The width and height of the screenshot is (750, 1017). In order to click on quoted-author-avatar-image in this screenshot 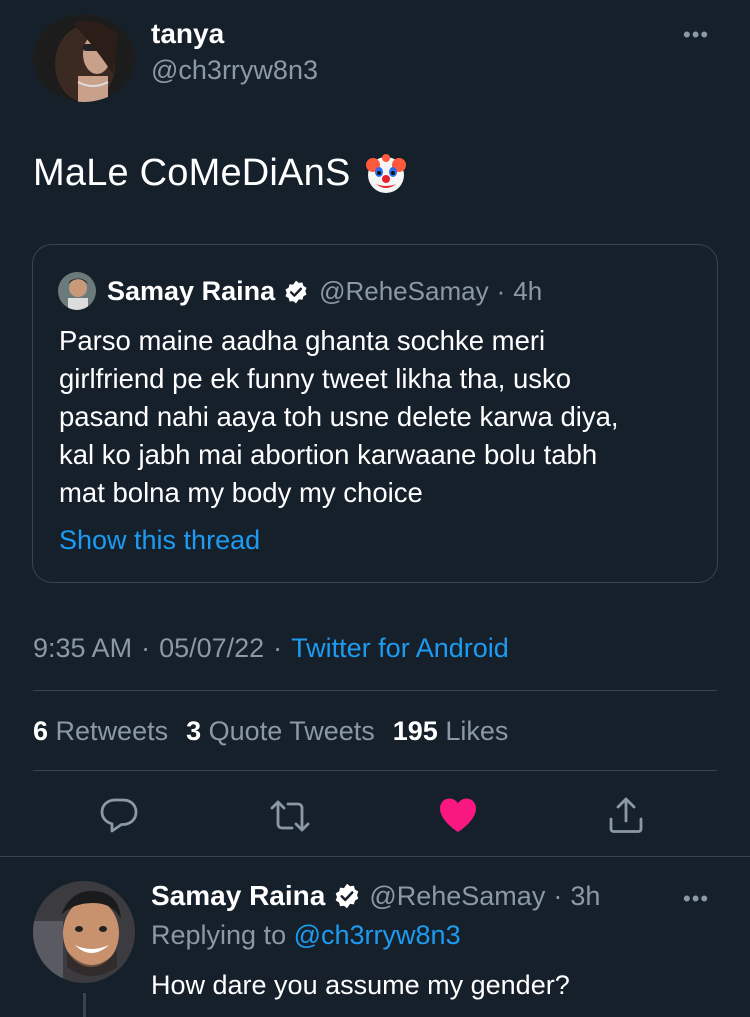, I will do `click(77, 291)`.